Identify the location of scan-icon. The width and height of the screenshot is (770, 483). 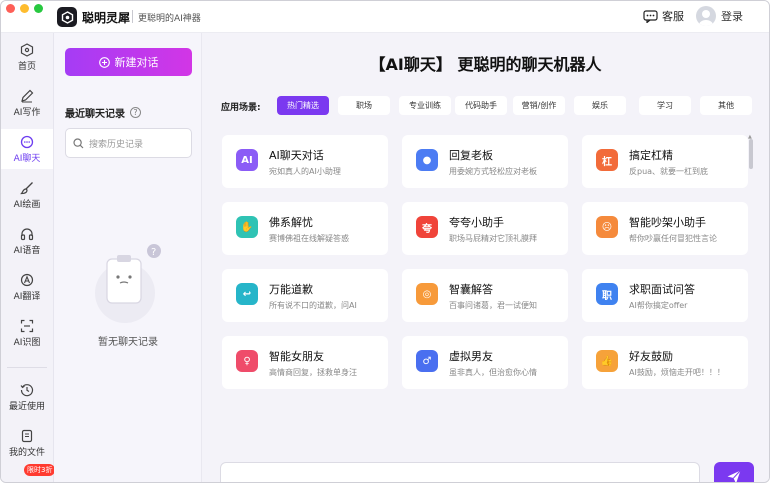
(27, 325).